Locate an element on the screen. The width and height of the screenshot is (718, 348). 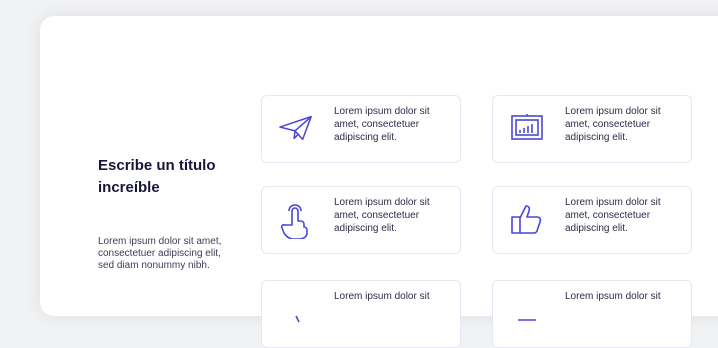
section-title: Escribe un título increíble is located at coordinates (157, 176).